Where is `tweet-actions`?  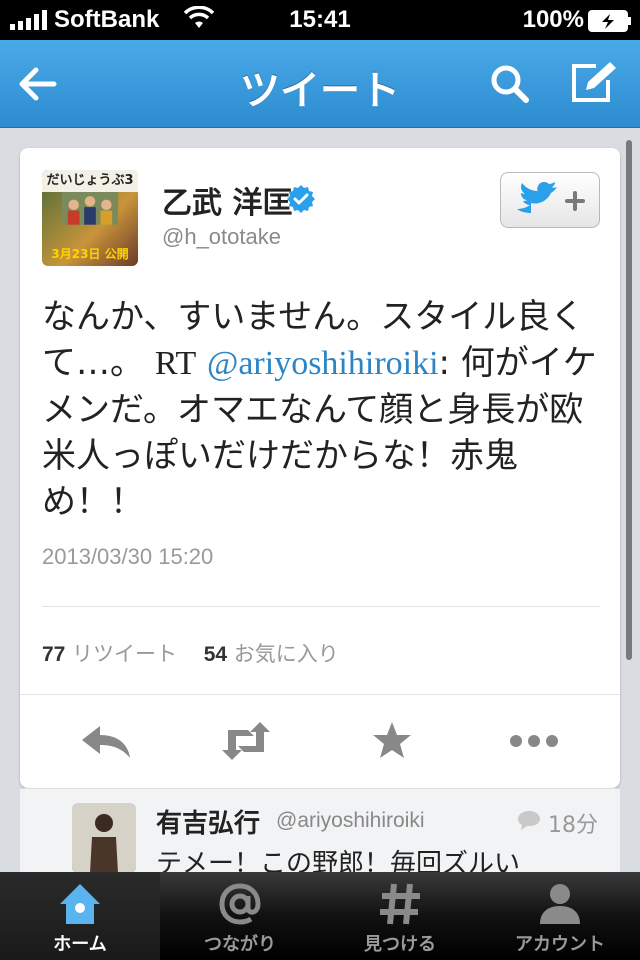
tweet-actions is located at coordinates (320, 743).